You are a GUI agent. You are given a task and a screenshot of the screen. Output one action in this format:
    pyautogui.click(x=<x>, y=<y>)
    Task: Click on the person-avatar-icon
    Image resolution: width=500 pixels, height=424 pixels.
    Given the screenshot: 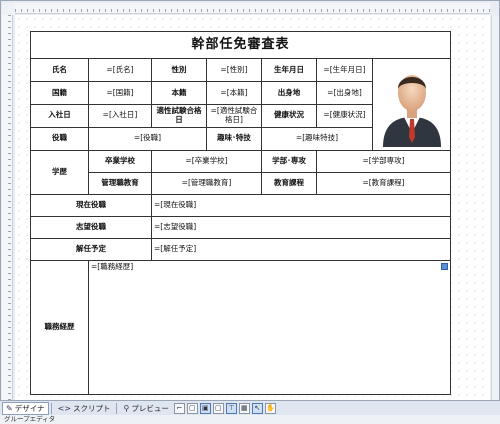 What is the action you would take?
    pyautogui.click(x=411, y=111)
    